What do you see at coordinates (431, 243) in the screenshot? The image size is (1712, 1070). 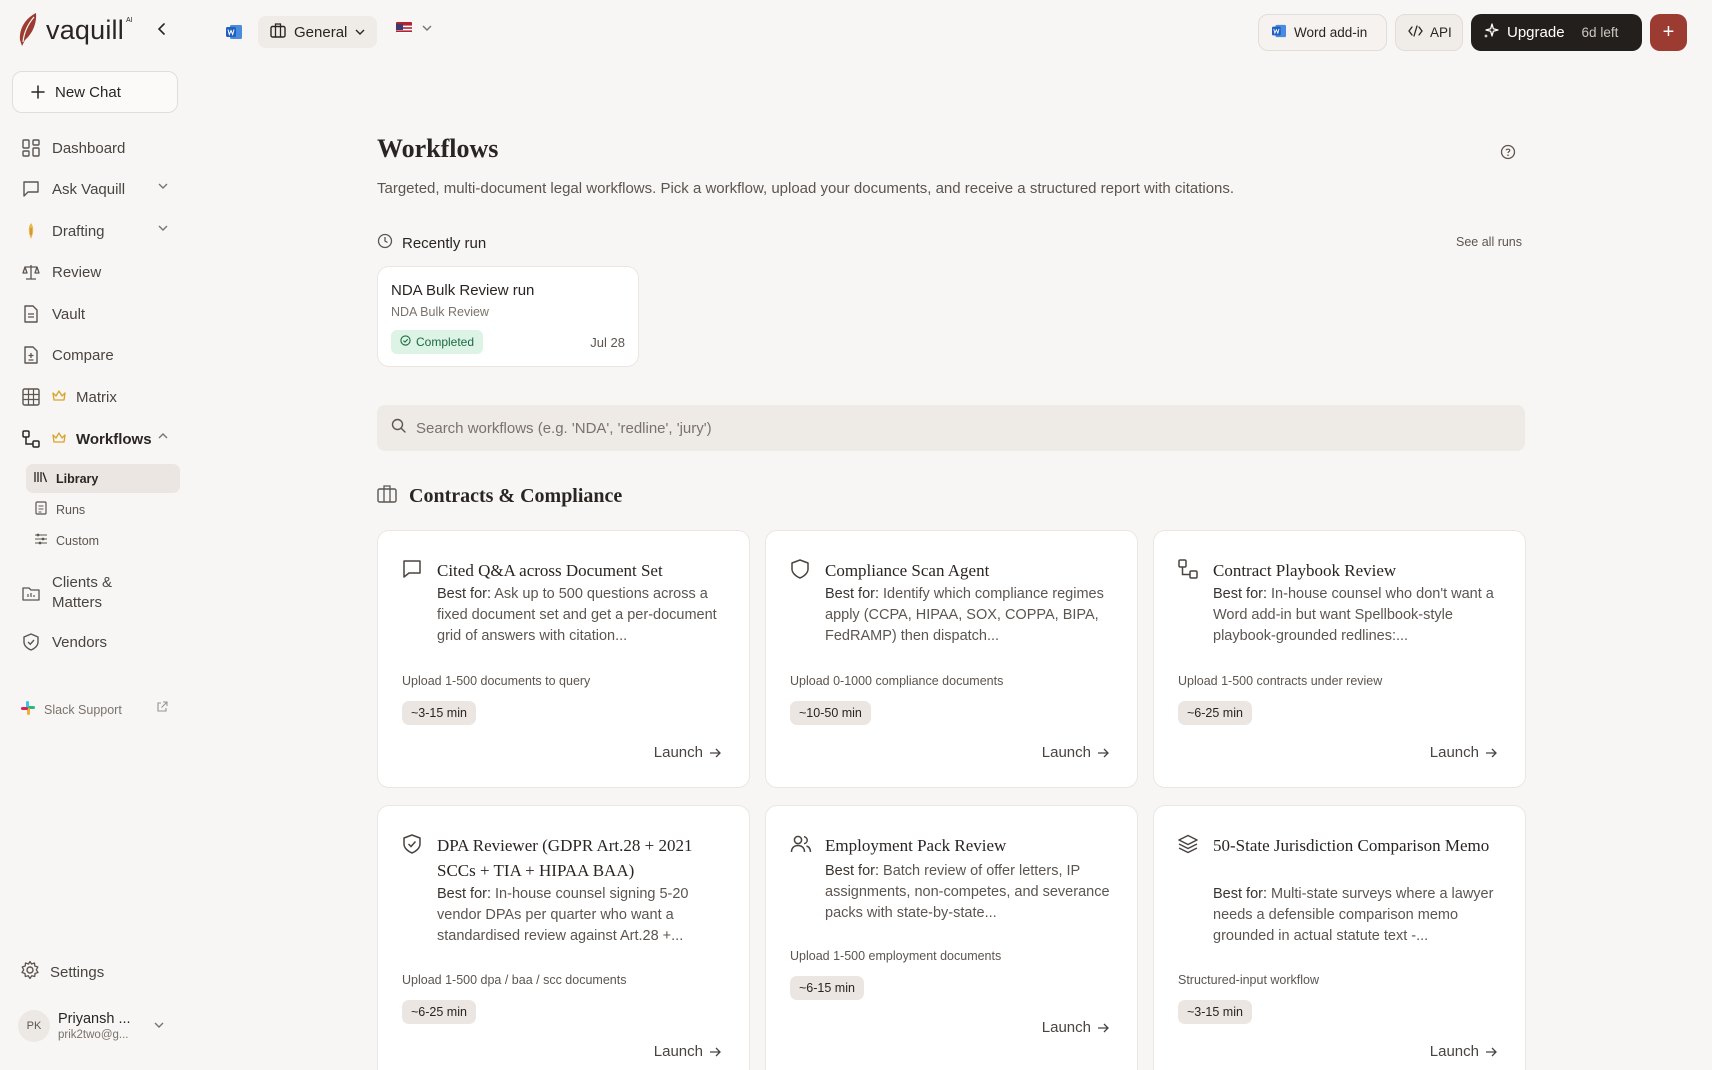 I see `recently-run-header: Recently run` at bounding box center [431, 243].